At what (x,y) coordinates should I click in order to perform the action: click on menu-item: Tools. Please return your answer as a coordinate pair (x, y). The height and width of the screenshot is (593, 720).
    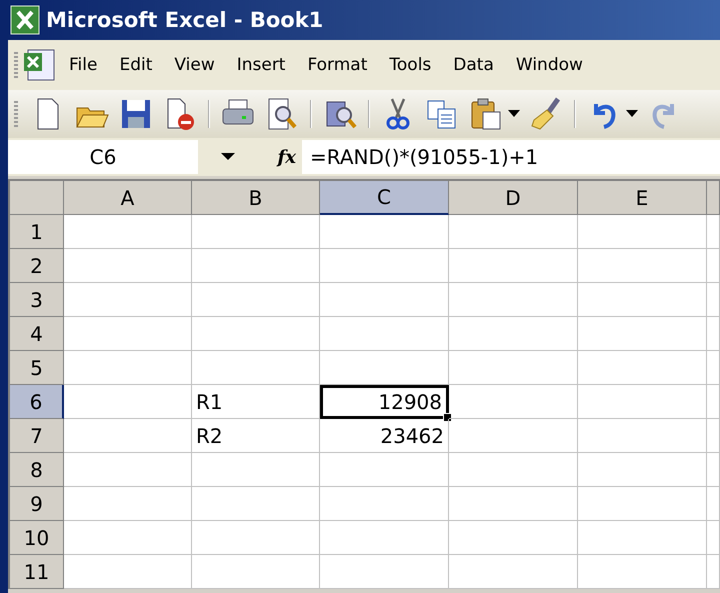
    Looking at the image, I should click on (410, 65).